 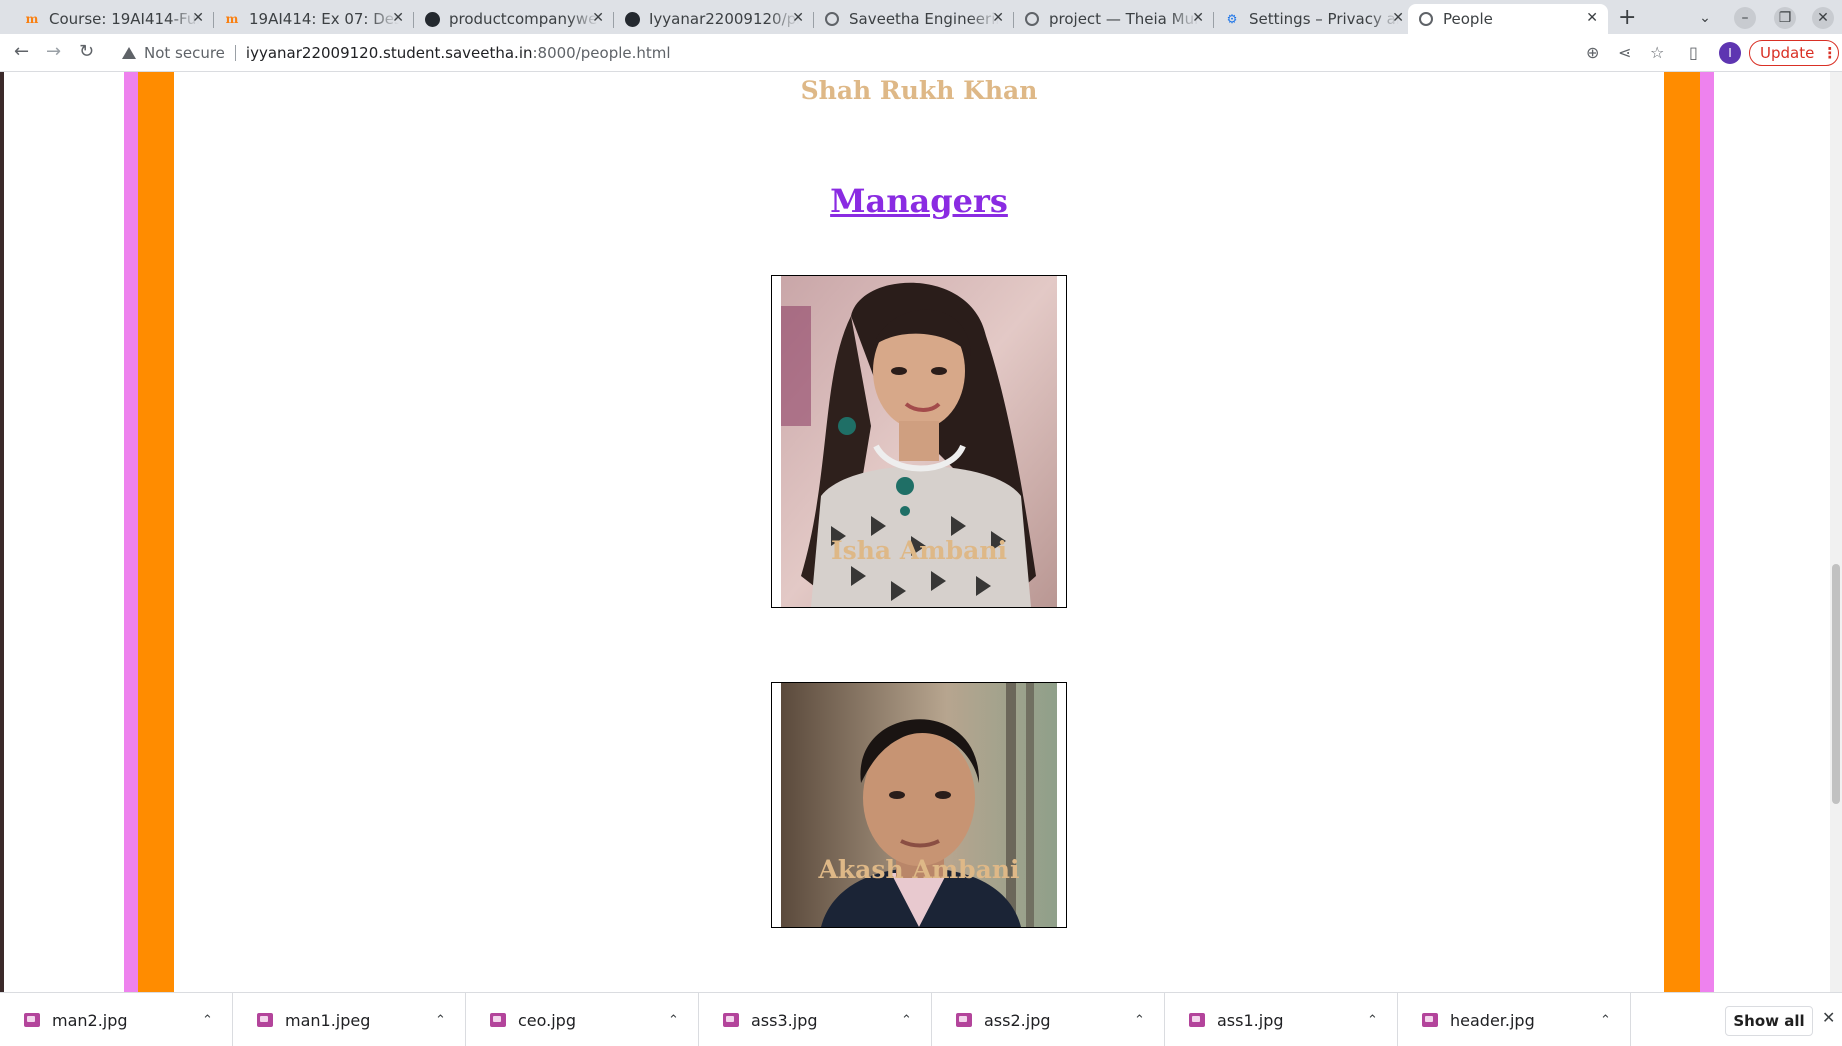 I want to click on download-item: ass2.jpg ⌃, so click(x=1048, y=1019).